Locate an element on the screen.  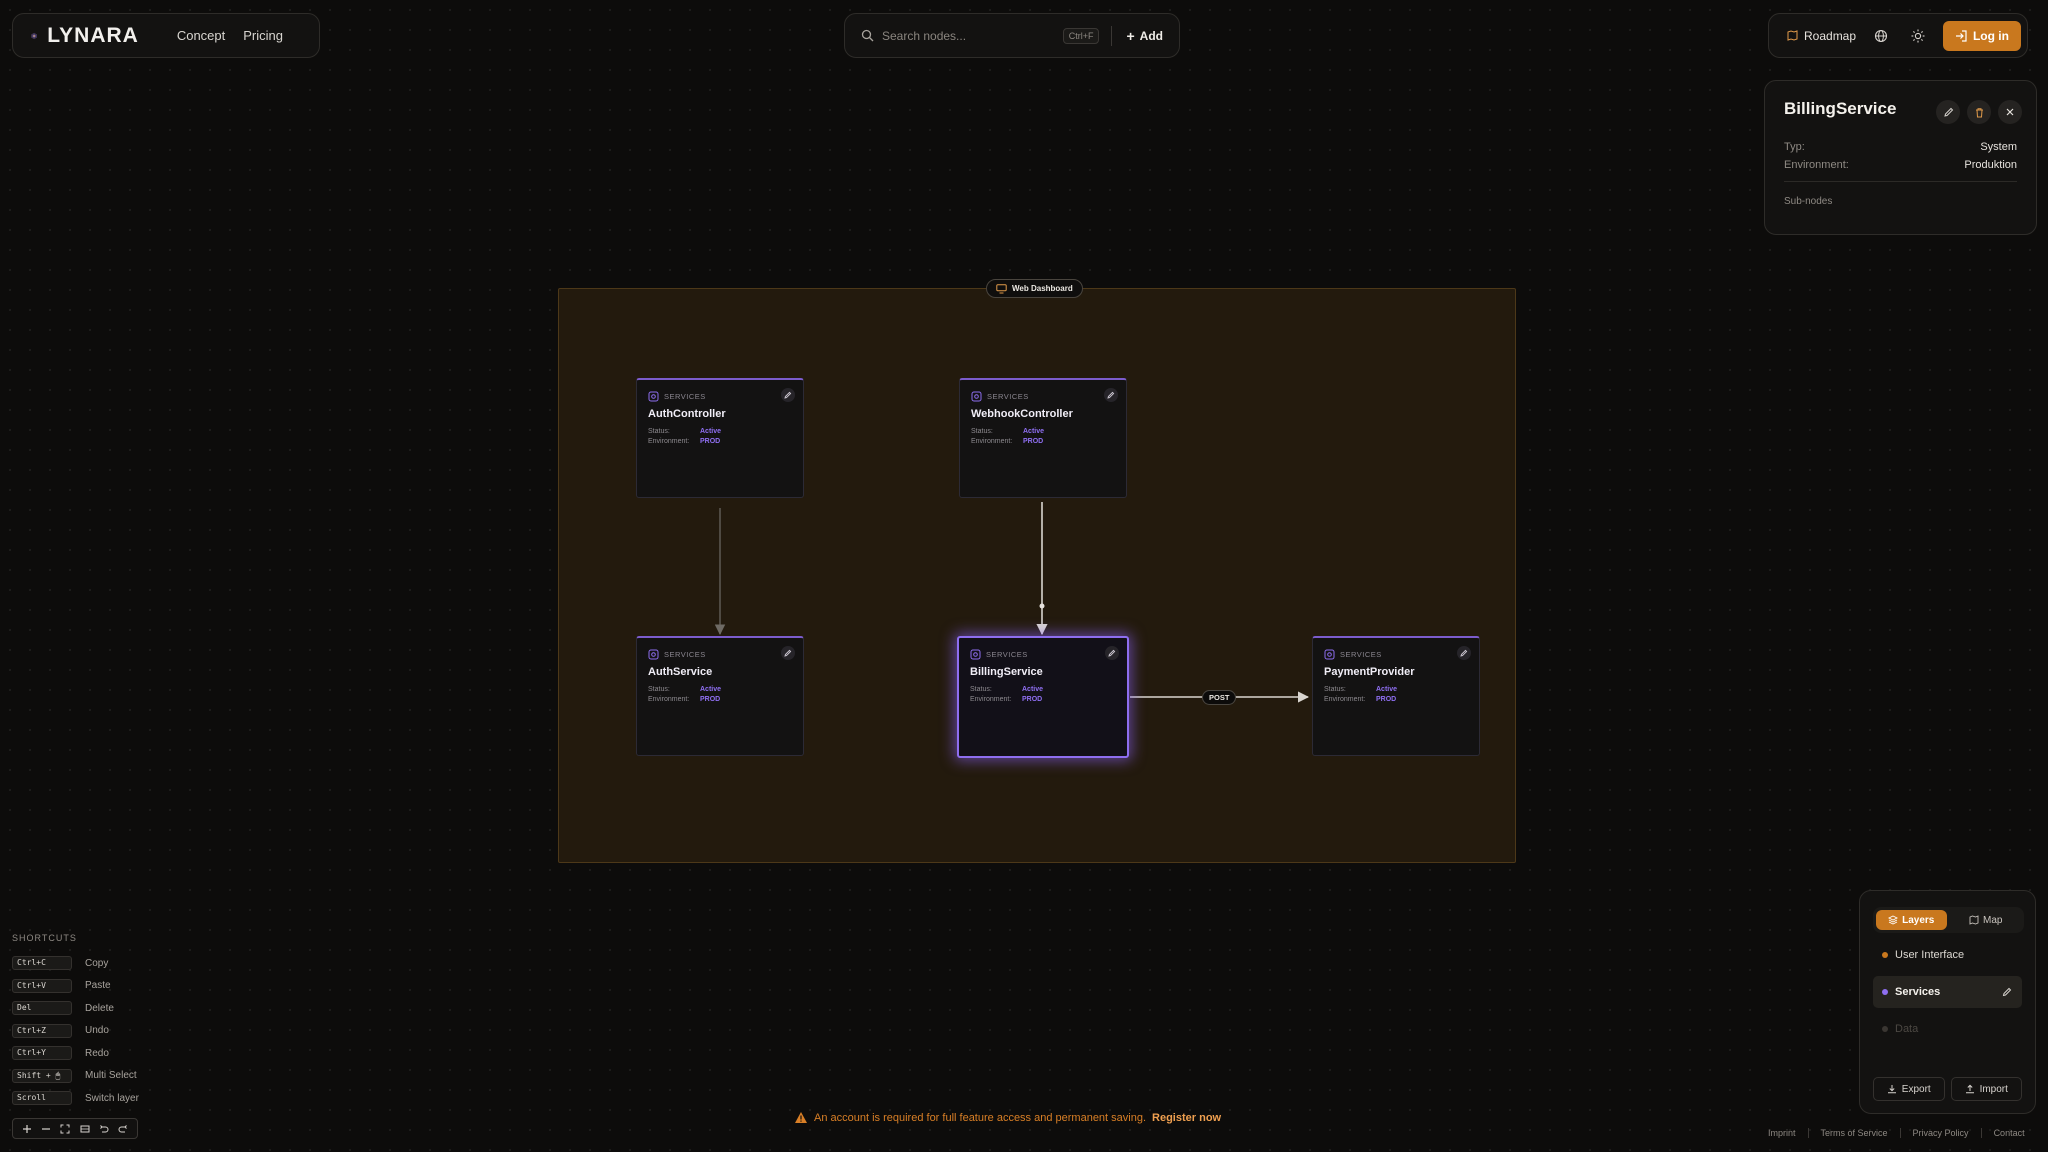
shortcut-label: Undo is located at coordinates (97, 1031).